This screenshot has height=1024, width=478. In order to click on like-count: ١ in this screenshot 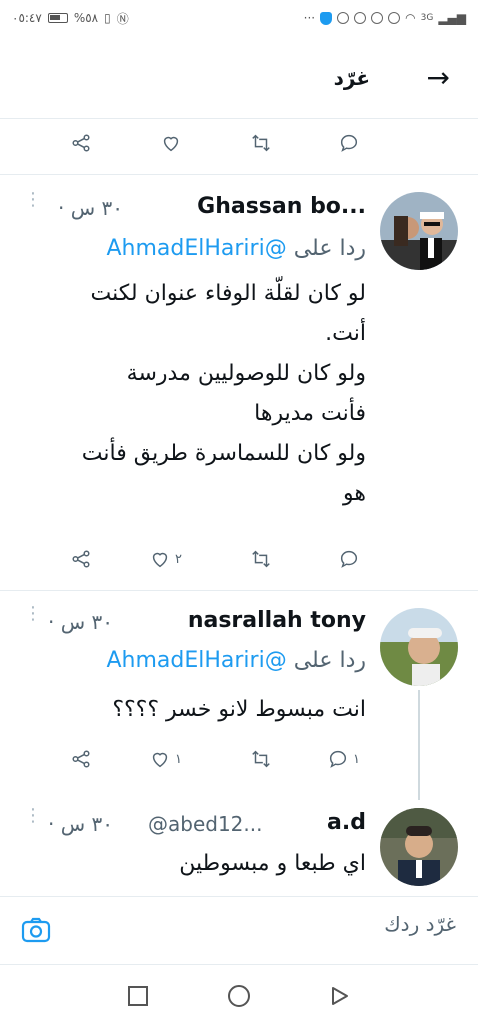, I will do `click(178, 759)`.